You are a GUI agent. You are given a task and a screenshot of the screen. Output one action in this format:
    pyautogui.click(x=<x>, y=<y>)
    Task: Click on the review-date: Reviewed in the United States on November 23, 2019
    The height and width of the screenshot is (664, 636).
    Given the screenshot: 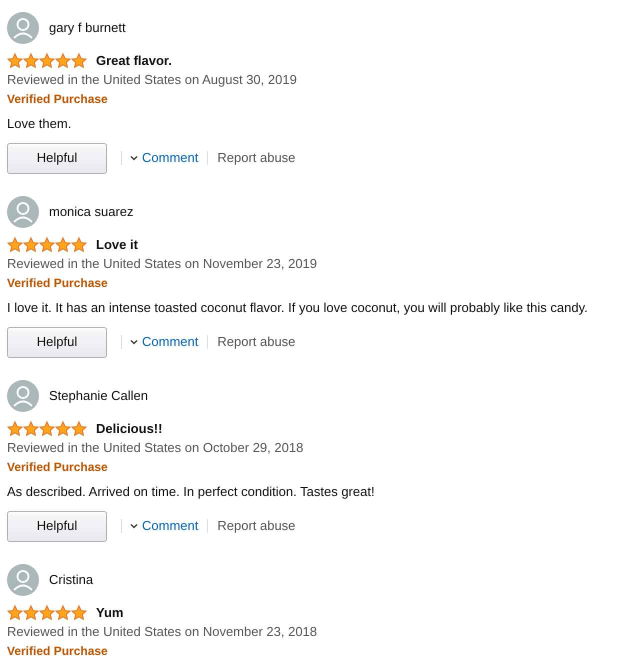 What is the action you would take?
    pyautogui.click(x=162, y=264)
    